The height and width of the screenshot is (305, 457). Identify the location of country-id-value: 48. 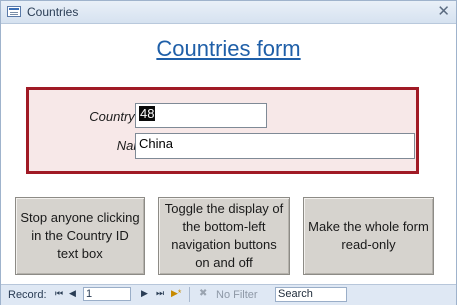
(147, 113).